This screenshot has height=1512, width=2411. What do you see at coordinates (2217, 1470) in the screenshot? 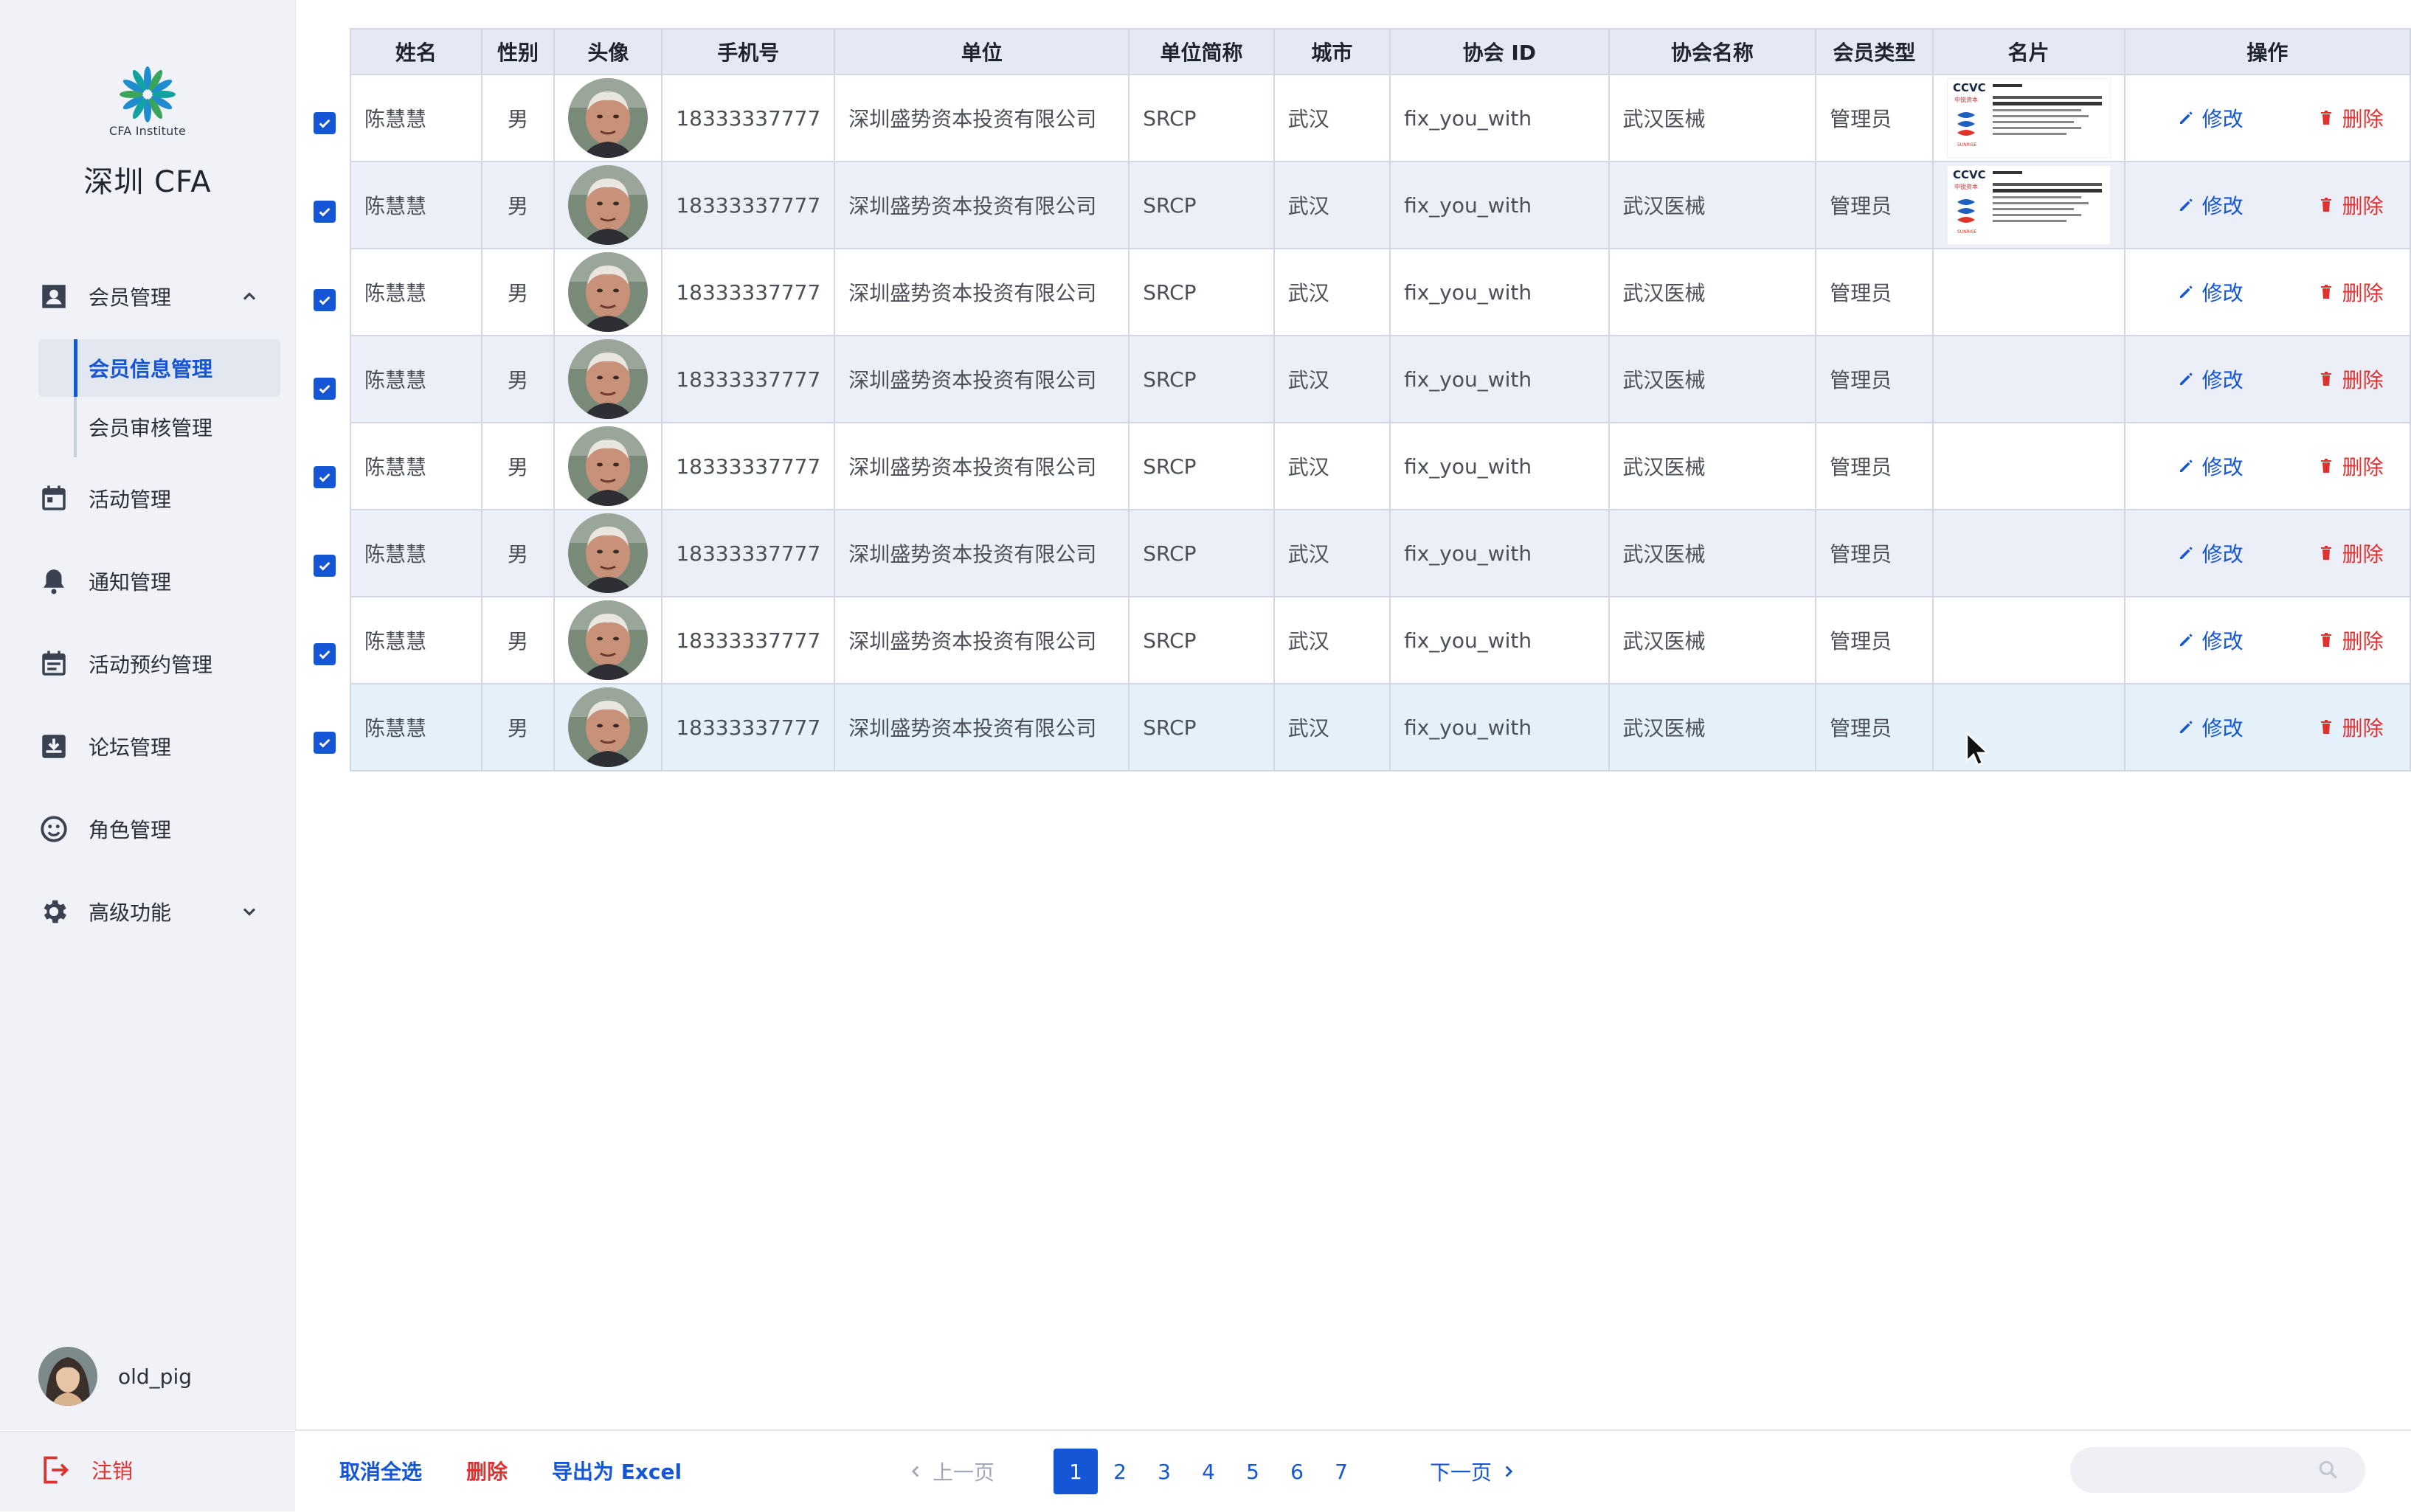
I see `search-input` at bounding box center [2217, 1470].